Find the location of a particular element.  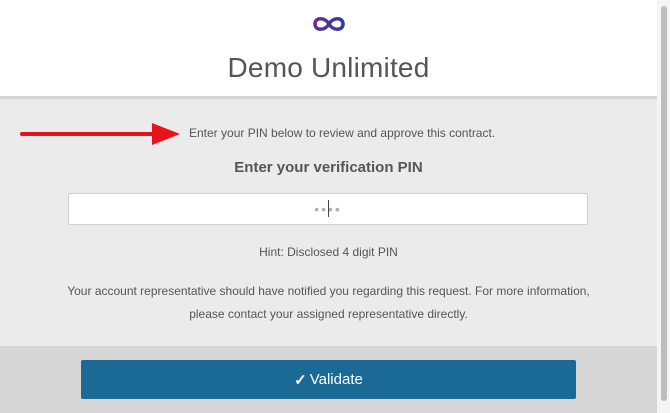

pin-heading: Enter your verification PIN is located at coordinates (328, 167).